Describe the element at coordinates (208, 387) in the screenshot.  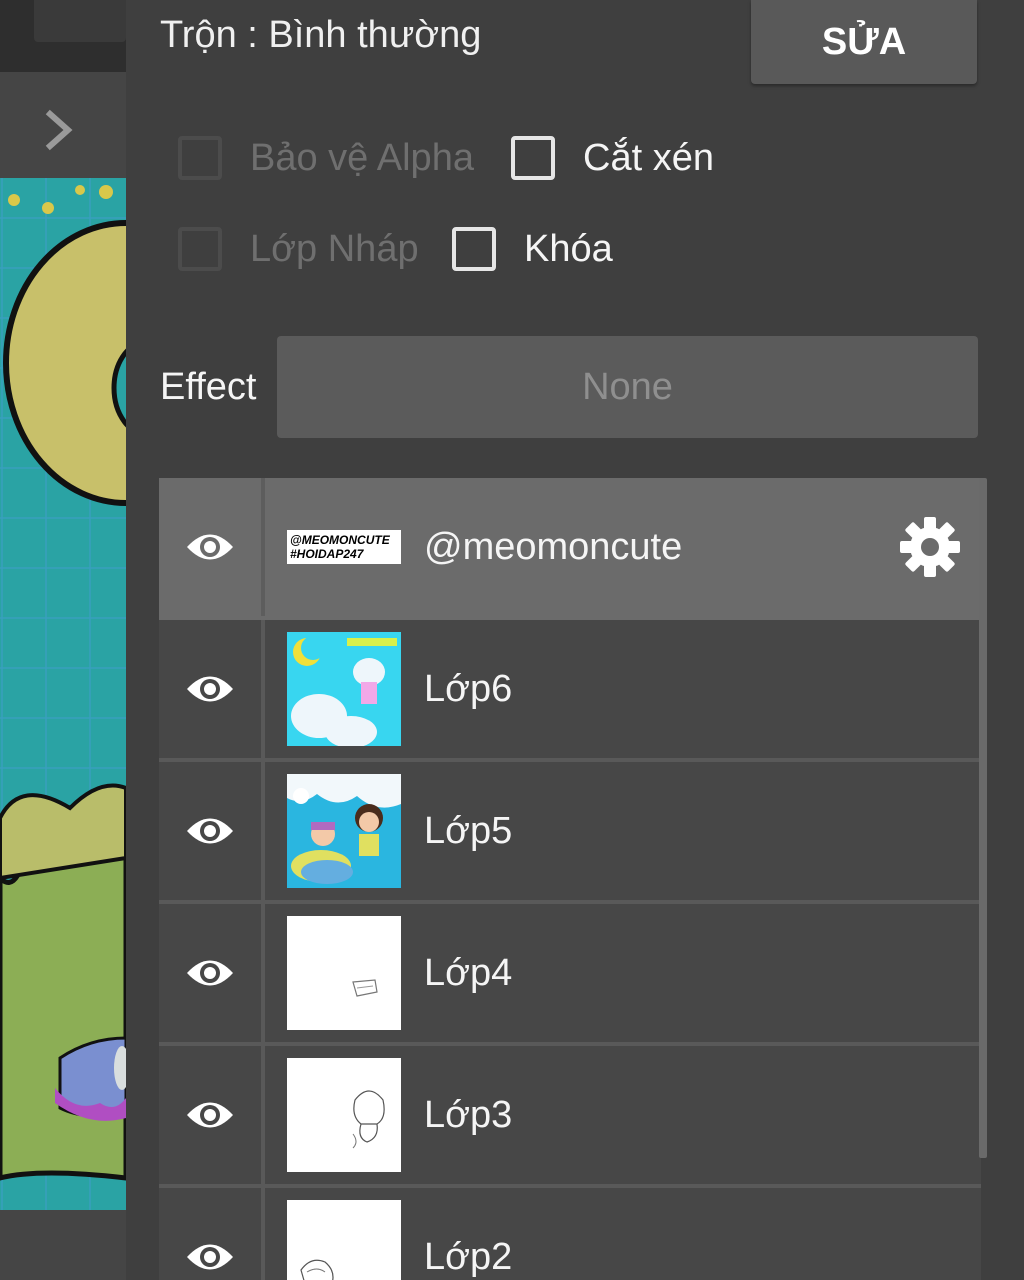
I see `effect-label: Effect` at that location.